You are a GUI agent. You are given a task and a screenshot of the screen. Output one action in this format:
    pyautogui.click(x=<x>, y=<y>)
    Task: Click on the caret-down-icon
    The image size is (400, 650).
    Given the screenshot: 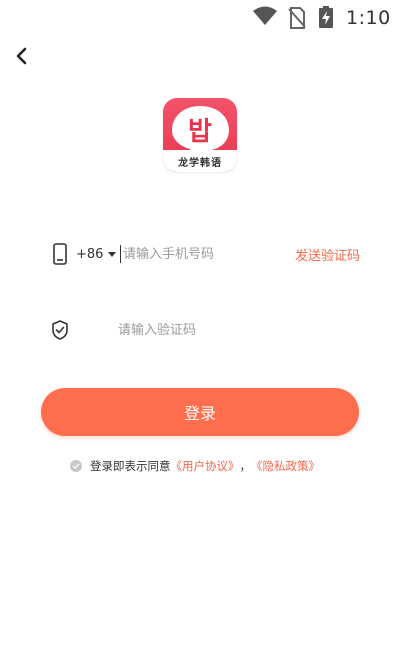 What is the action you would take?
    pyautogui.click(x=112, y=254)
    